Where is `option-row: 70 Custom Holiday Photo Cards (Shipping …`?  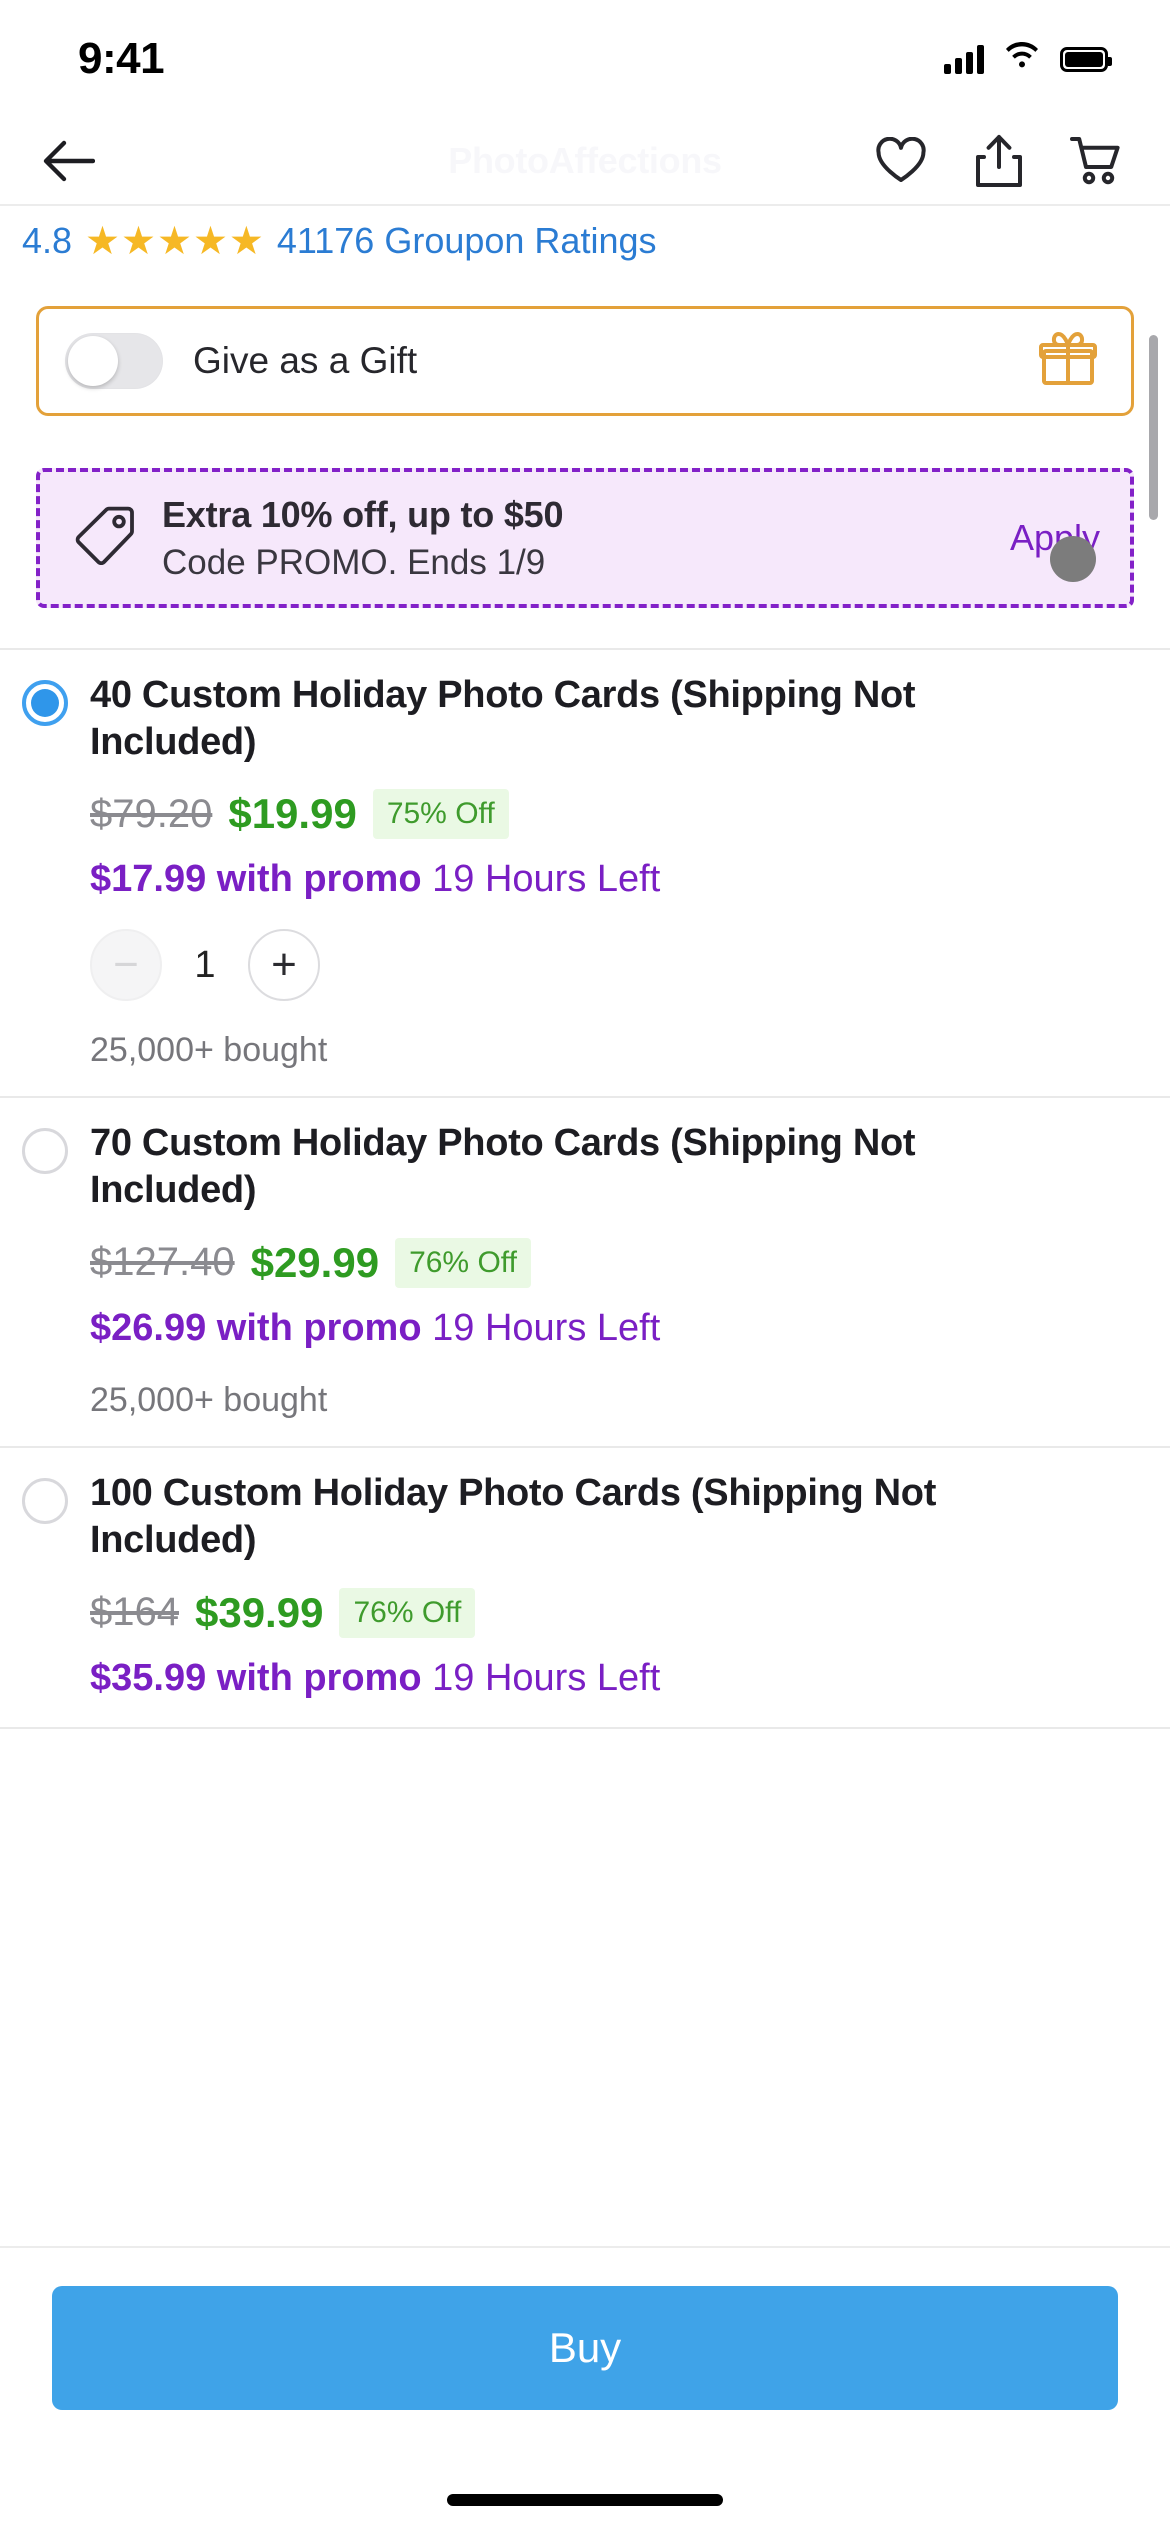 option-row: 70 Custom Holiday Photo Cards (Shipping … is located at coordinates (585, 1273).